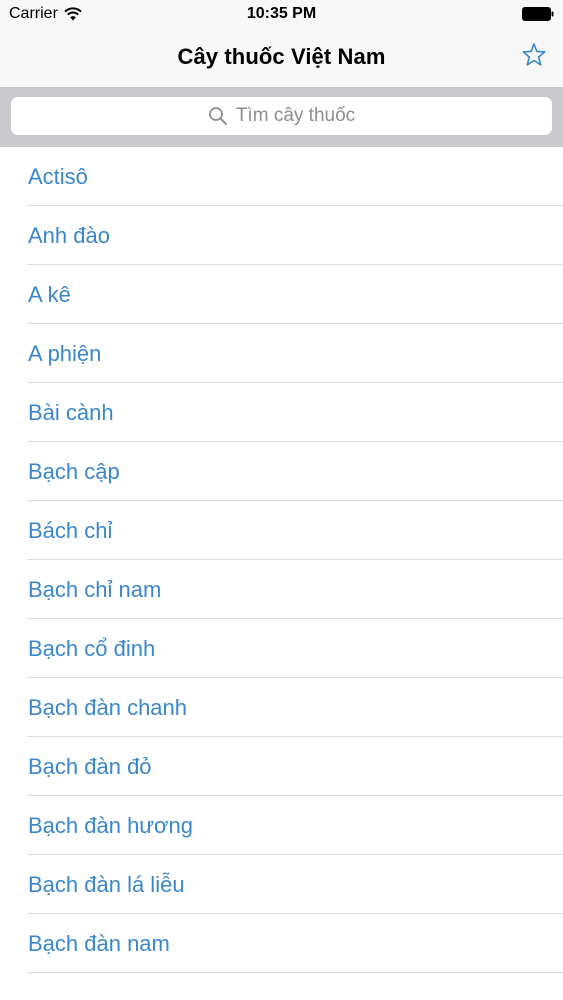 This screenshot has height=1000, width=563. I want to click on page-title: Cây thuốc Việt Nam, so click(281, 56).